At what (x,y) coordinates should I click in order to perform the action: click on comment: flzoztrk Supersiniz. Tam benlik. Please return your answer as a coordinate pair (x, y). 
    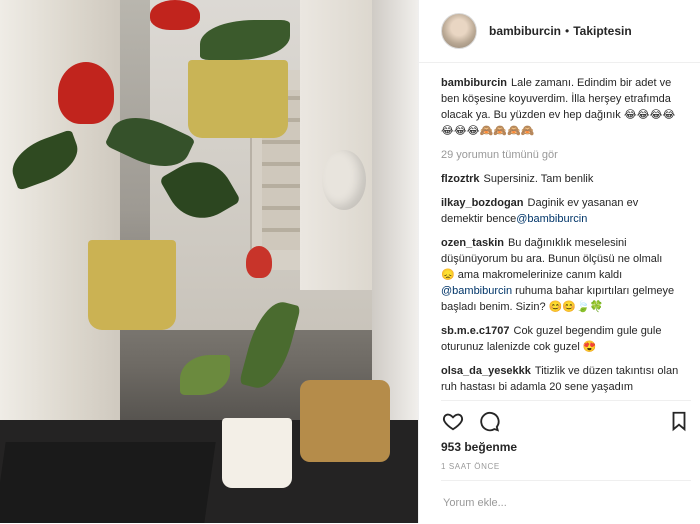
    Looking at the image, I should click on (560, 179).